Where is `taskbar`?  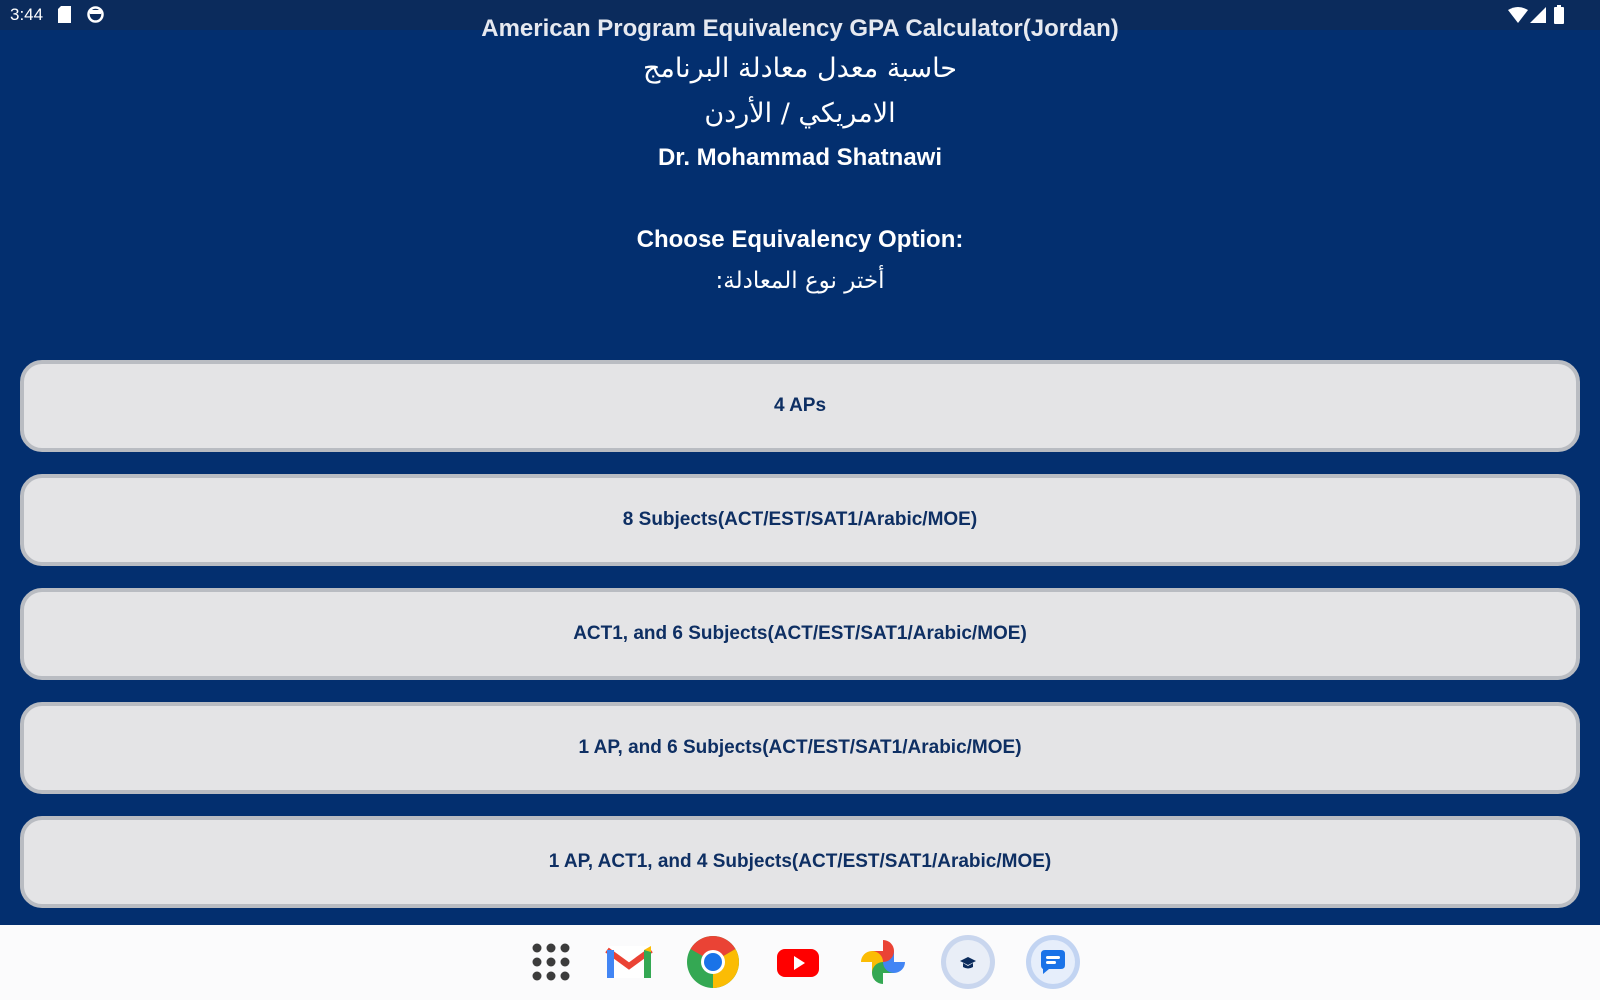 taskbar is located at coordinates (800, 962).